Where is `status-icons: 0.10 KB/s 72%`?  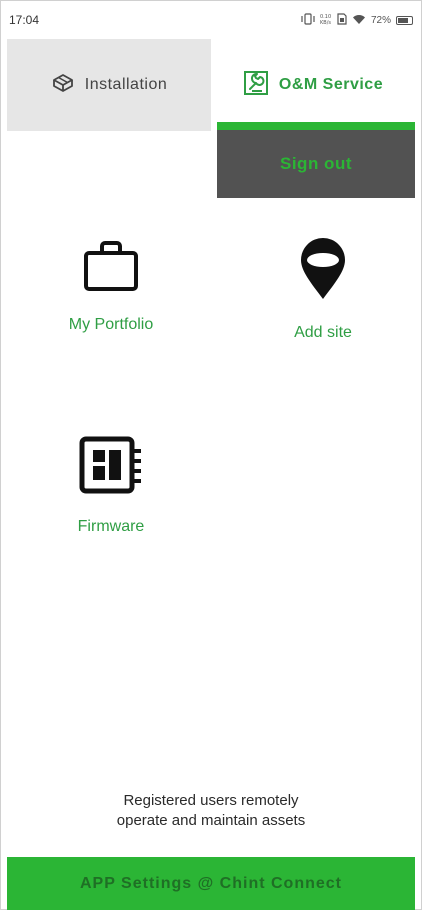 status-icons: 0.10 KB/s 72% is located at coordinates (357, 20).